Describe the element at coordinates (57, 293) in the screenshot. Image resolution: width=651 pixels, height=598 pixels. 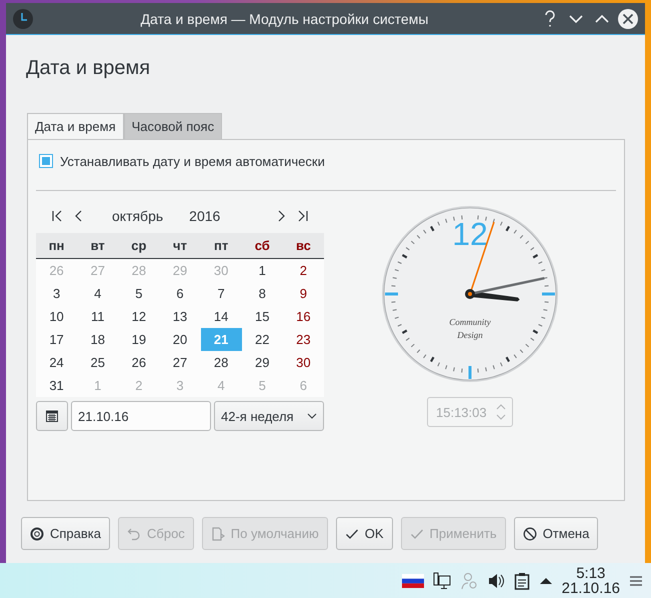
I see `calendar-day: 3` at that location.